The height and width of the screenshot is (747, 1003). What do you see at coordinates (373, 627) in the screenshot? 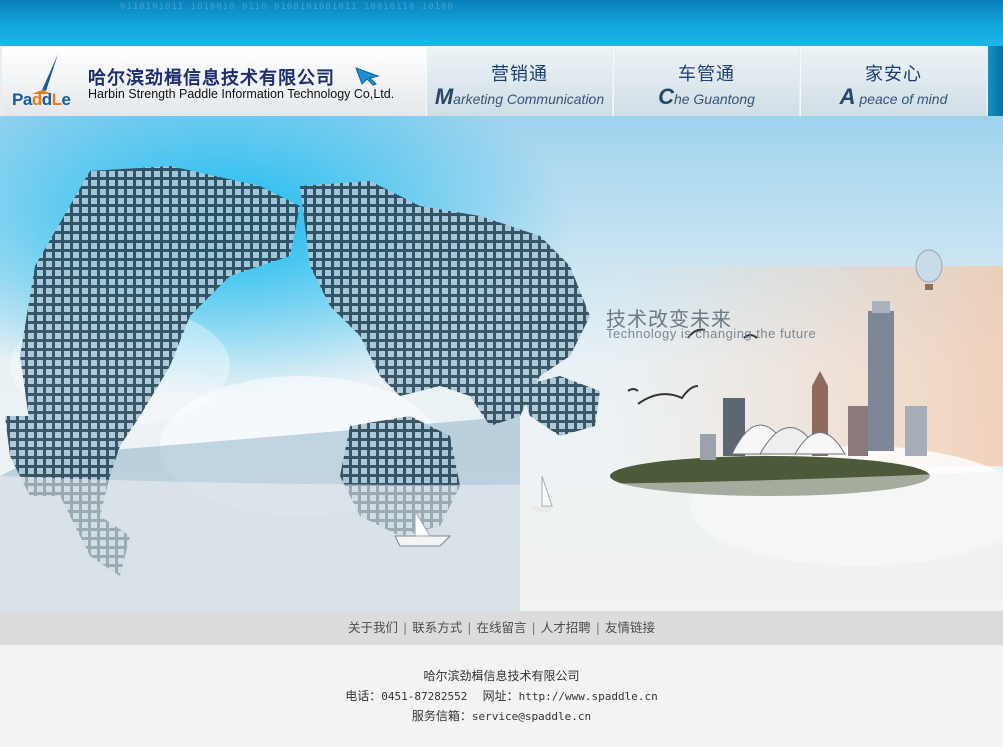
I see `link-about-us: 关于我们` at bounding box center [373, 627].